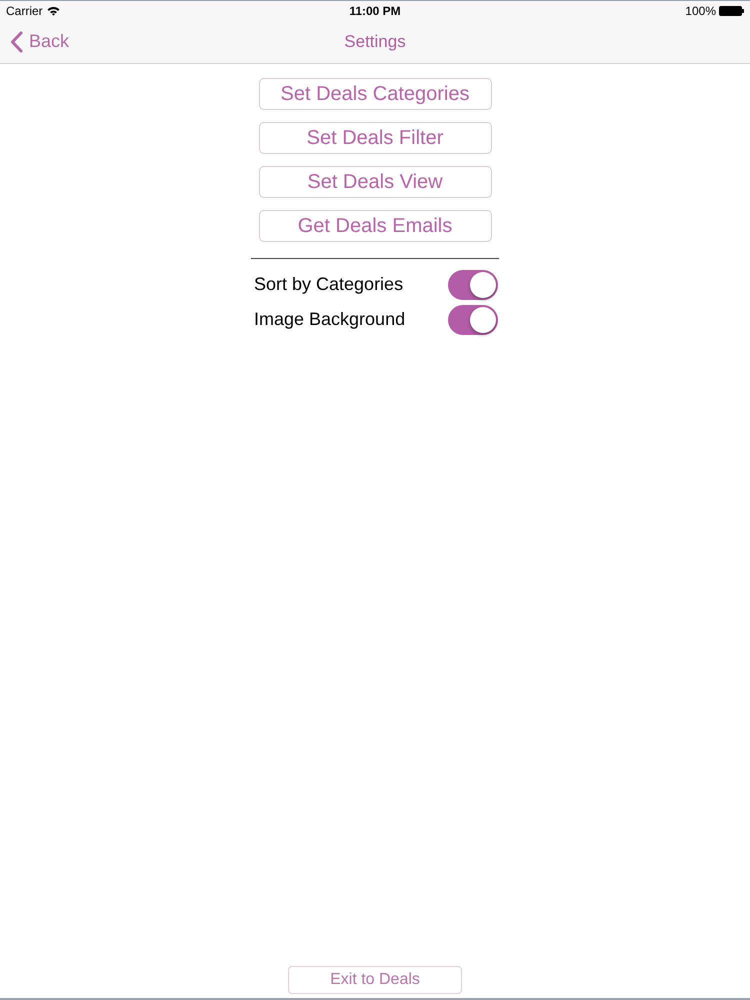 The height and width of the screenshot is (1000, 750). What do you see at coordinates (53, 11) in the screenshot?
I see `wifi-icon` at bounding box center [53, 11].